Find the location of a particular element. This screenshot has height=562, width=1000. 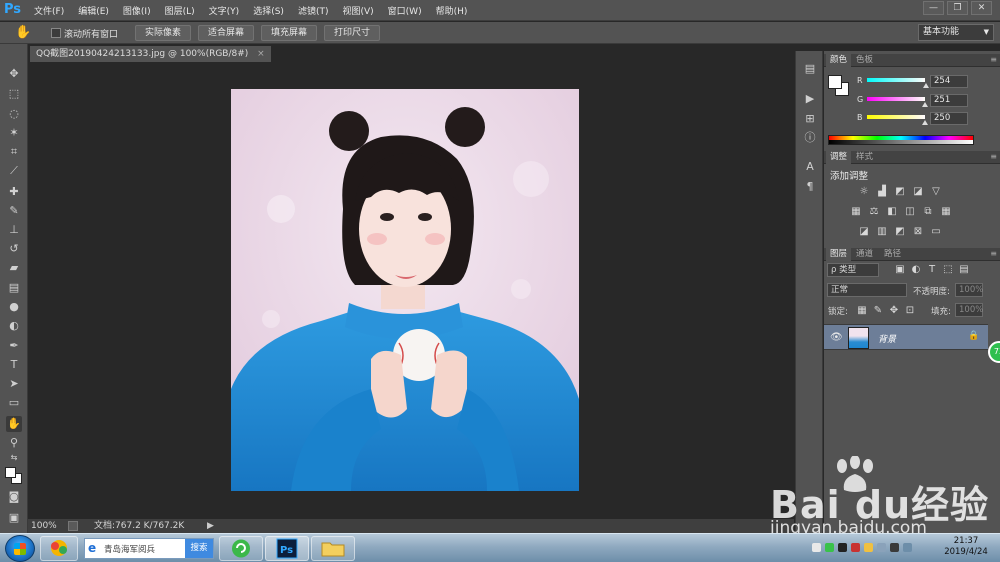

brightness-contrast-icon: ☼ is located at coordinates (864, 192).